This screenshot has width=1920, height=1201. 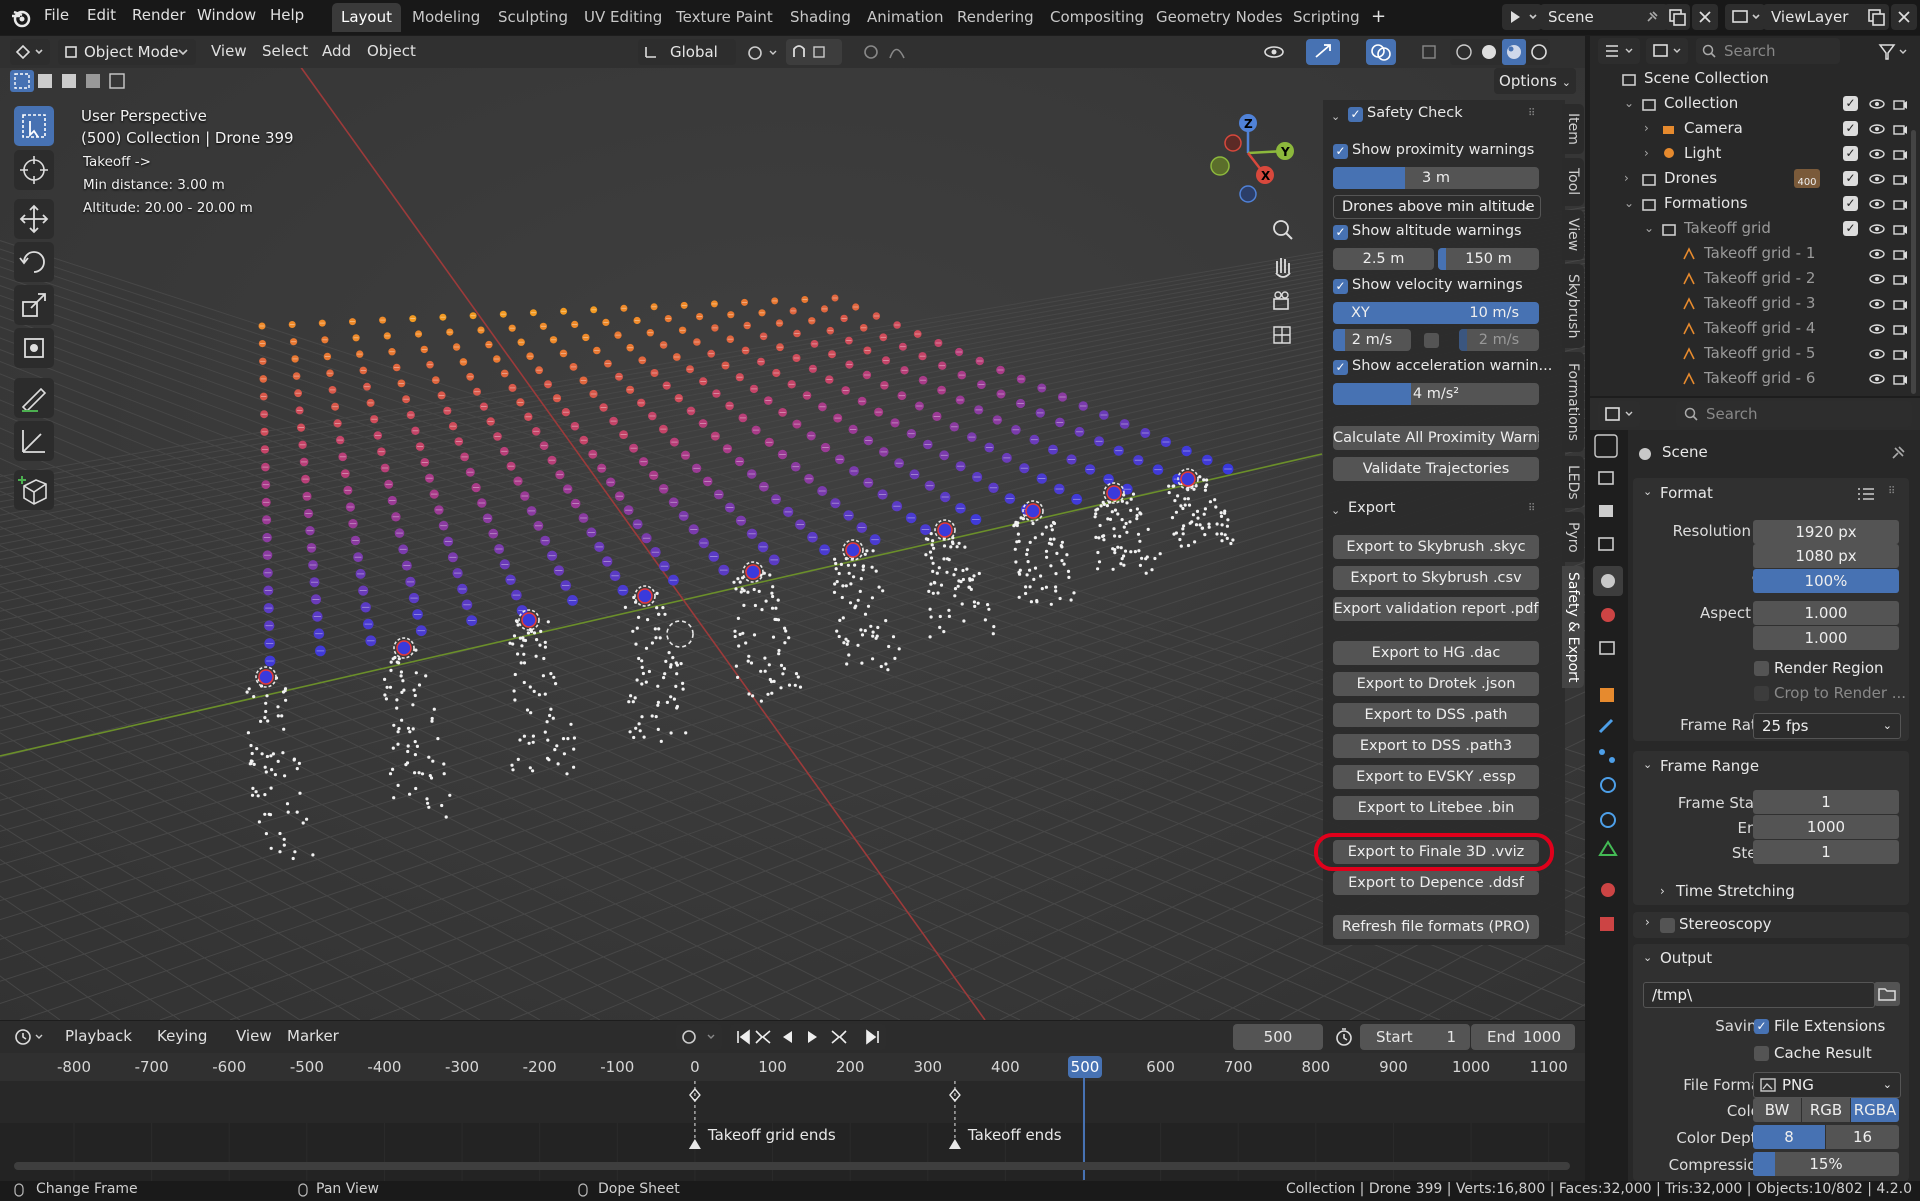 What do you see at coordinates (1355, 114) in the screenshot?
I see `safety-check-checkbox: ✓` at bounding box center [1355, 114].